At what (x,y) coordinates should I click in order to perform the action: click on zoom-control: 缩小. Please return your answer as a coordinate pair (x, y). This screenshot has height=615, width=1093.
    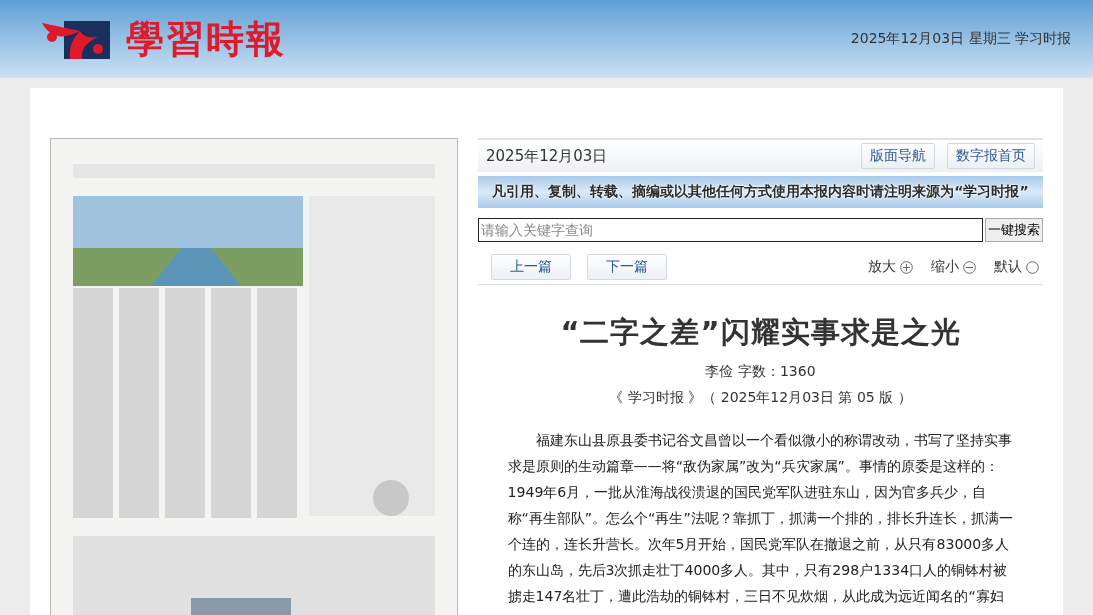
    Looking at the image, I should click on (953, 267).